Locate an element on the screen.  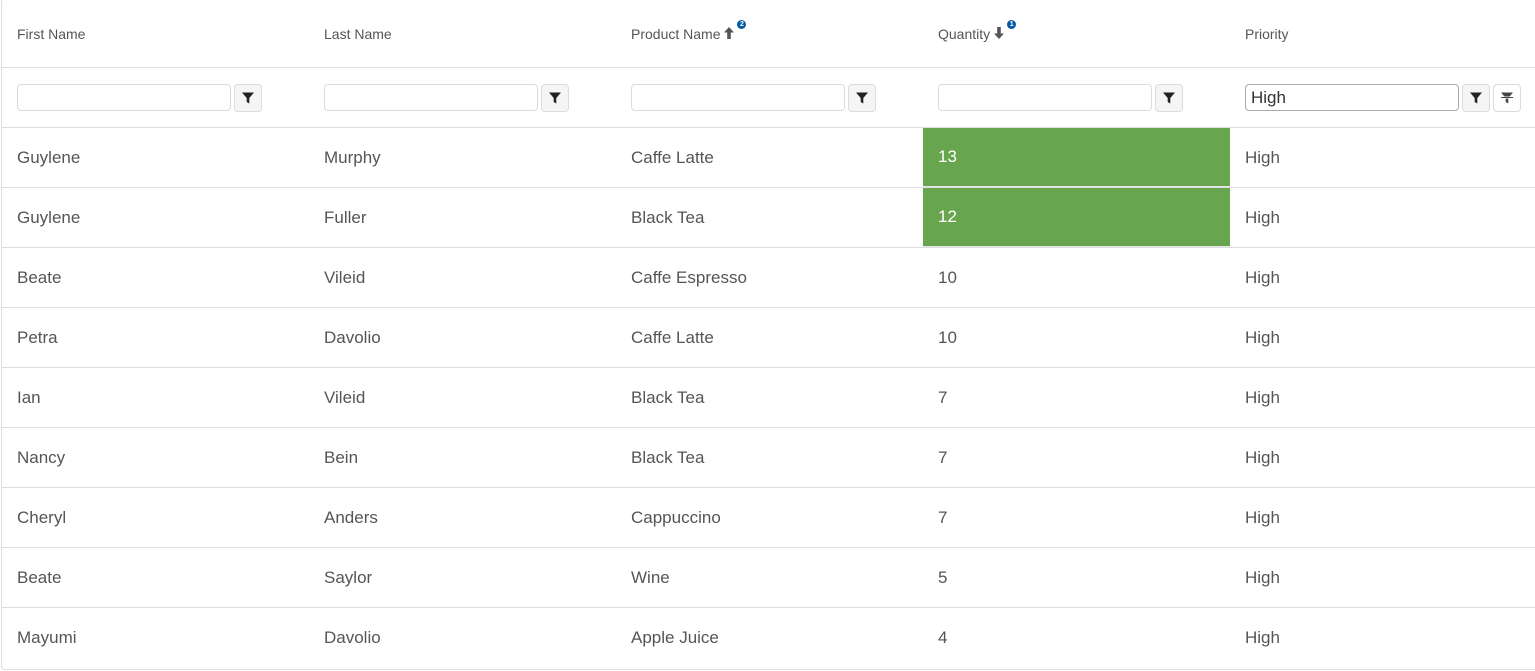
table-row: Beate Saylor Wine 5 High is located at coordinates (768, 578).